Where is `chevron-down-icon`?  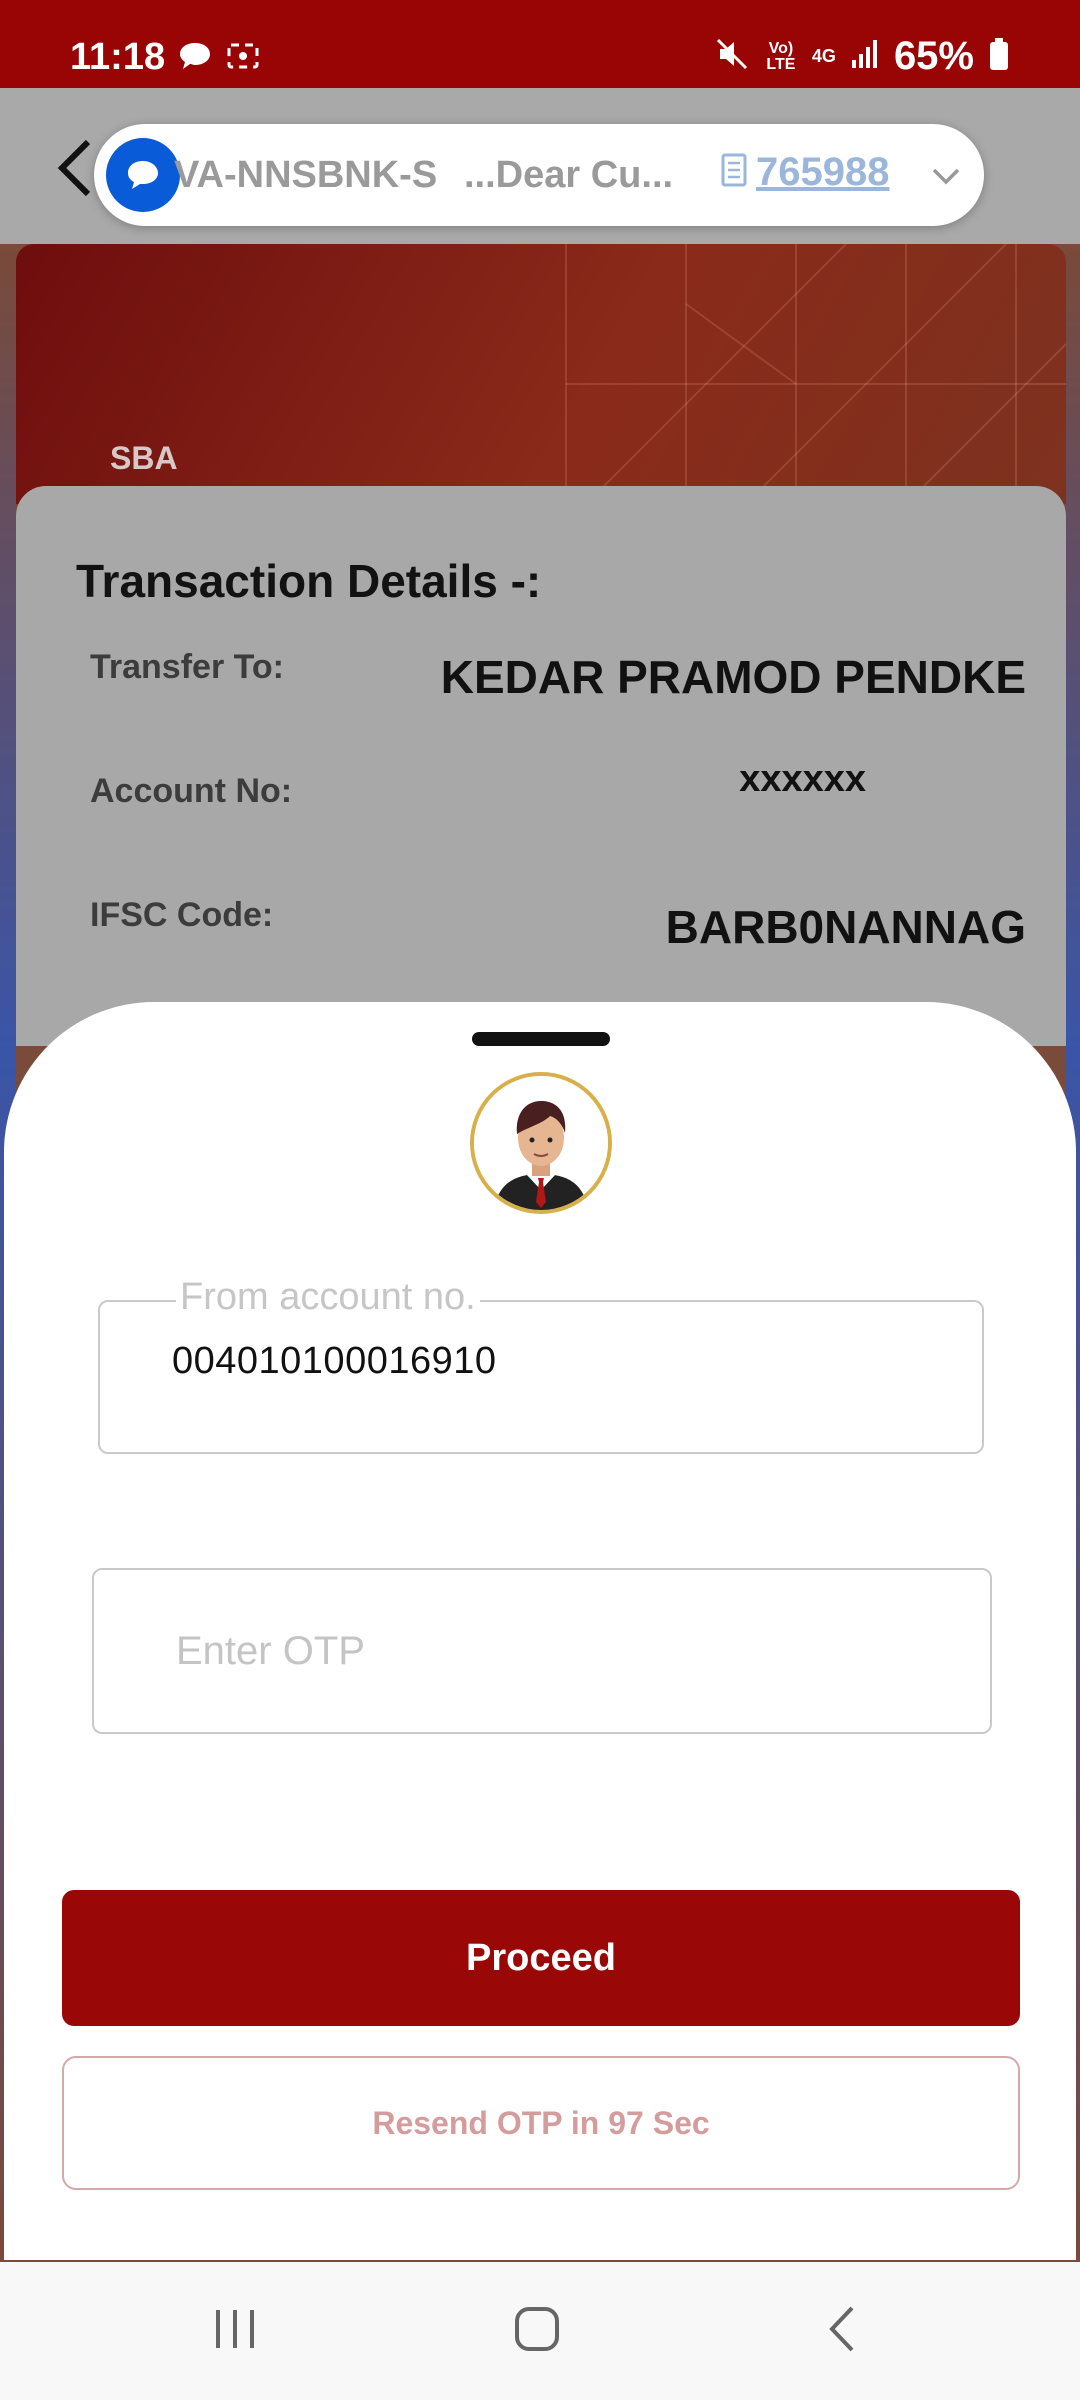
chevron-down-icon is located at coordinates (946, 178).